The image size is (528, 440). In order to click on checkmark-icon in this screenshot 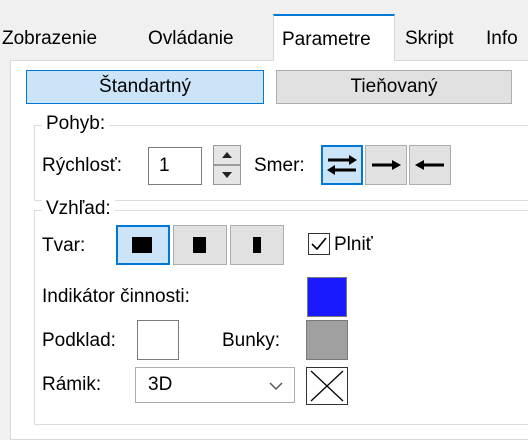, I will do `click(319, 244)`.